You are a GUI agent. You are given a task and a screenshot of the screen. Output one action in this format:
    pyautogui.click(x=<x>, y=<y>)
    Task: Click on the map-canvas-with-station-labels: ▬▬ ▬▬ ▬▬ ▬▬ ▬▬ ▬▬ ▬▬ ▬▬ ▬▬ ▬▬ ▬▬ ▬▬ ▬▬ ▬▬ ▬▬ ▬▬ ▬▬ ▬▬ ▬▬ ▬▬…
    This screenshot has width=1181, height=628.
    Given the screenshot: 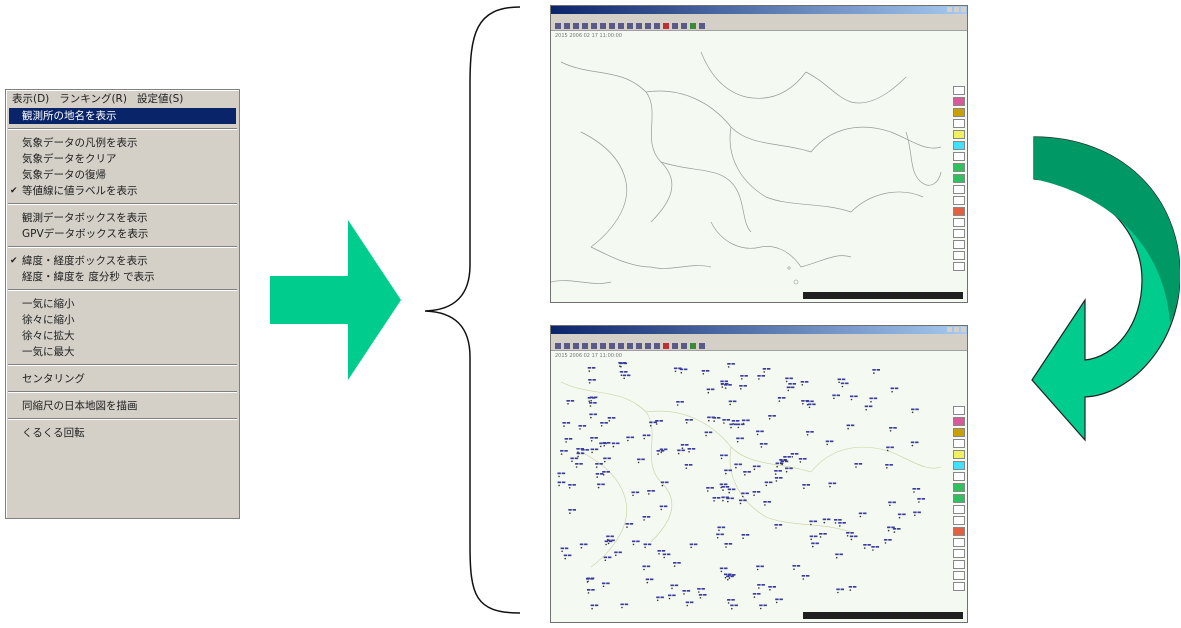 What is the action you would take?
    pyautogui.click(x=749, y=485)
    